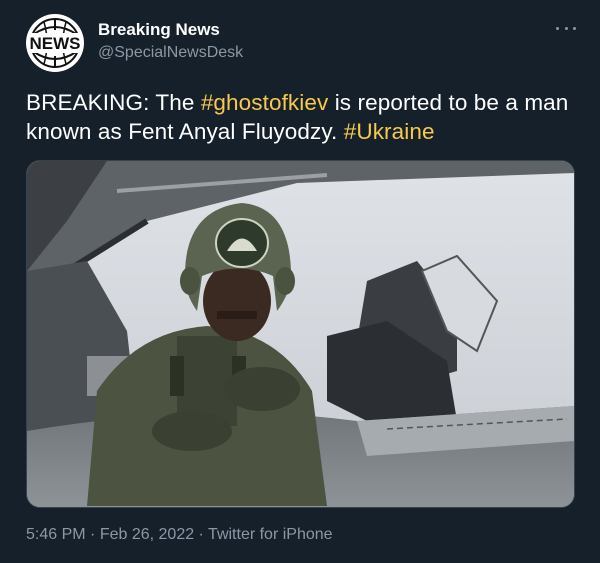 This screenshot has width=600, height=563. Describe the element at coordinates (265, 102) in the screenshot. I see `hashtag-link: #ghostofkiev` at that location.